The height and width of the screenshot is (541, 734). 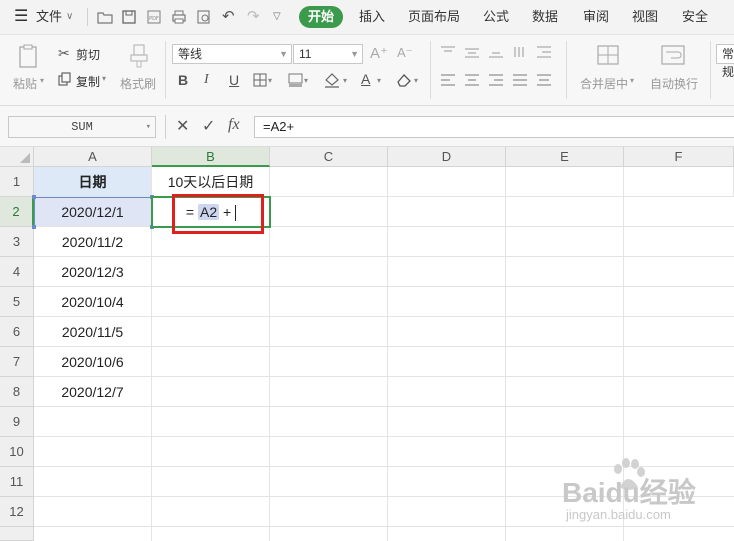 I want to click on tab-view: 视图, so click(x=645, y=17).